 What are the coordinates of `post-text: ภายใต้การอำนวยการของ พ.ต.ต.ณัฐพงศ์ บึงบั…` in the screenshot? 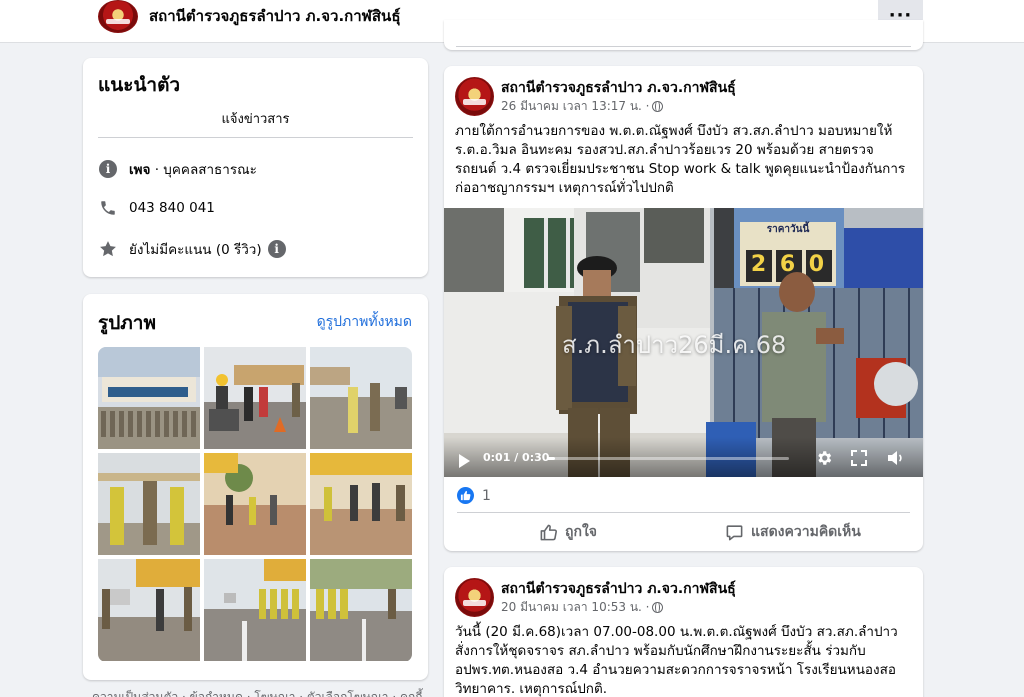 It's located at (680, 159).